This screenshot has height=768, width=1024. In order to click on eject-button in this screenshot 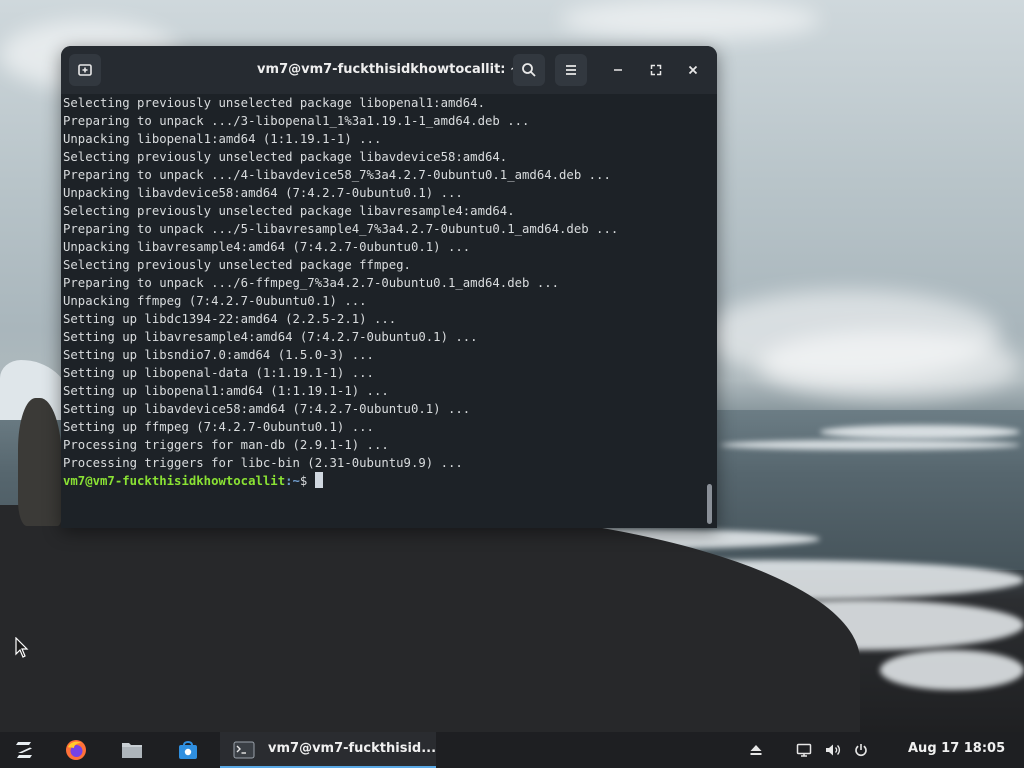, I will do `click(756, 750)`.